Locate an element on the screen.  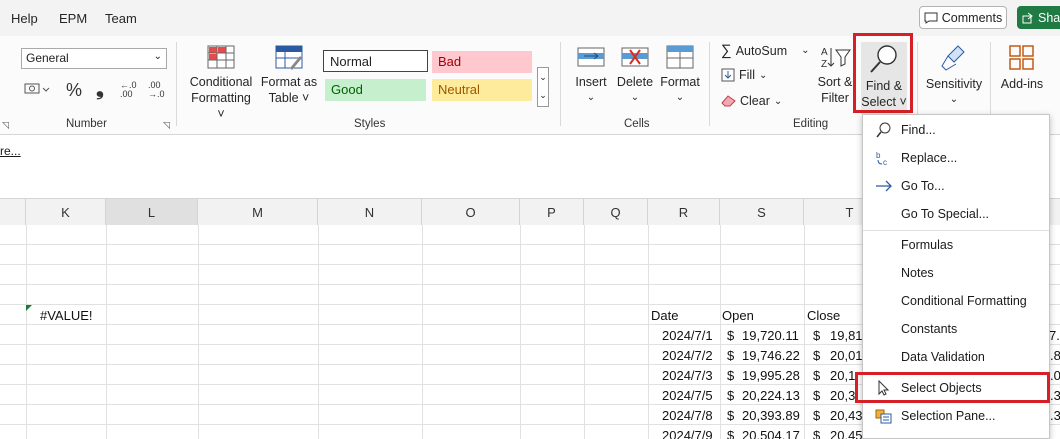
svg-text: A is located at coordinates (824, 52).